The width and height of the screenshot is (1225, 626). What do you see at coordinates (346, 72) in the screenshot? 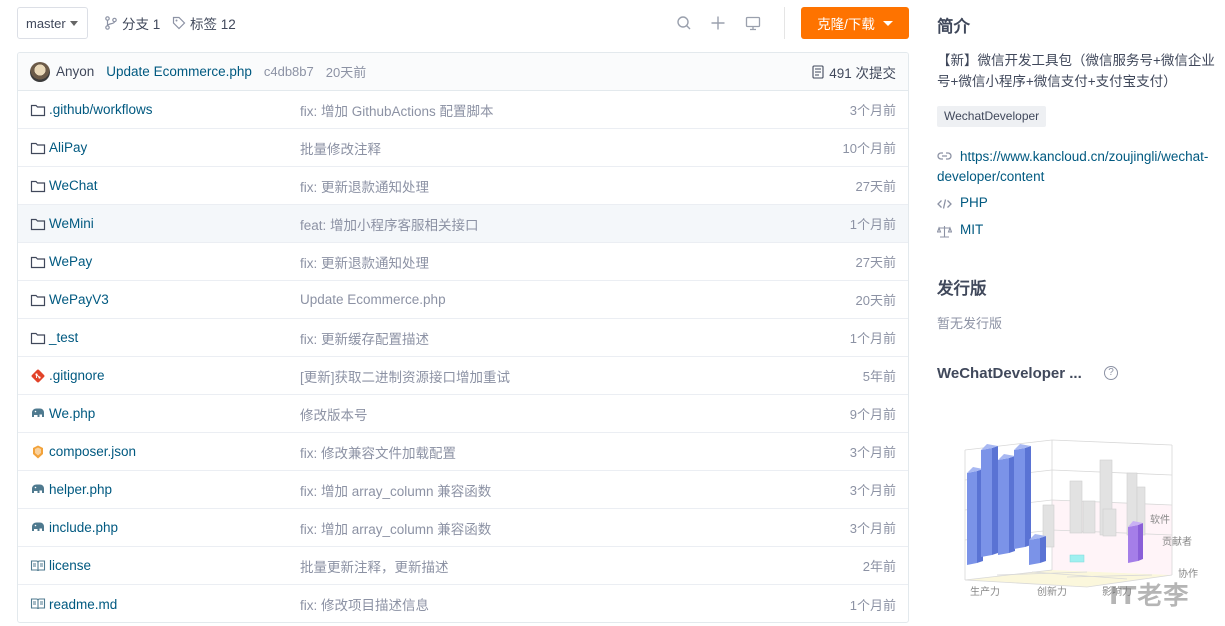
I see `commit-time: 20天前` at bounding box center [346, 72].